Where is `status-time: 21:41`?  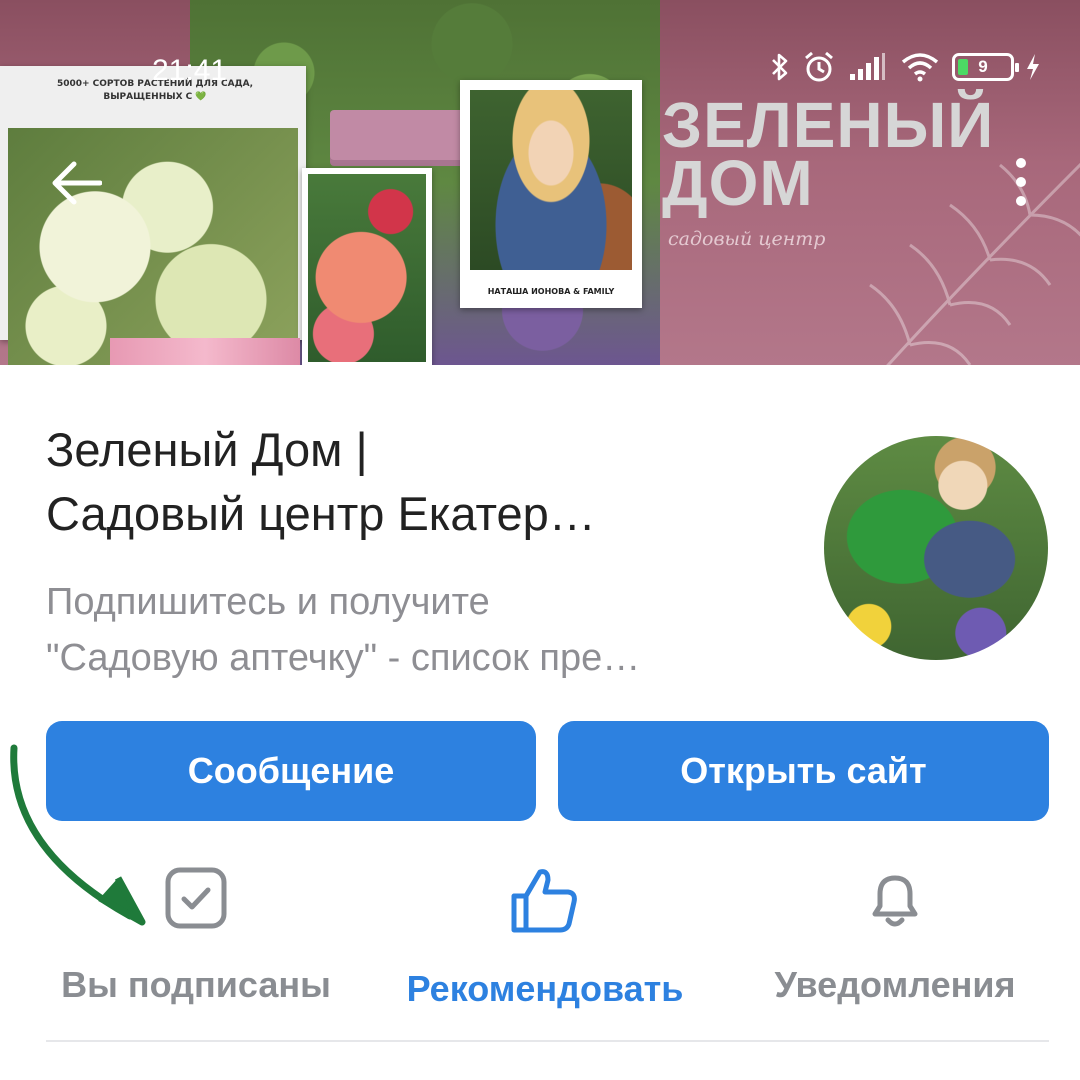
status-time: 21:41 is located at coordinates (190, 70).